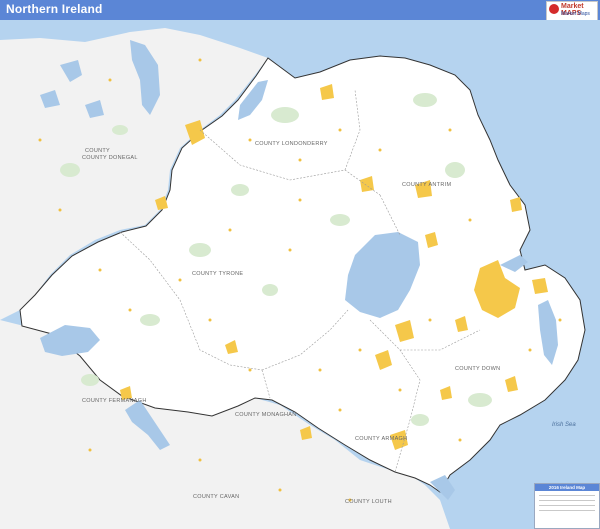 The image size is (600, 529). I want to click on map-title: Northern Ireland, so click(54, 9).